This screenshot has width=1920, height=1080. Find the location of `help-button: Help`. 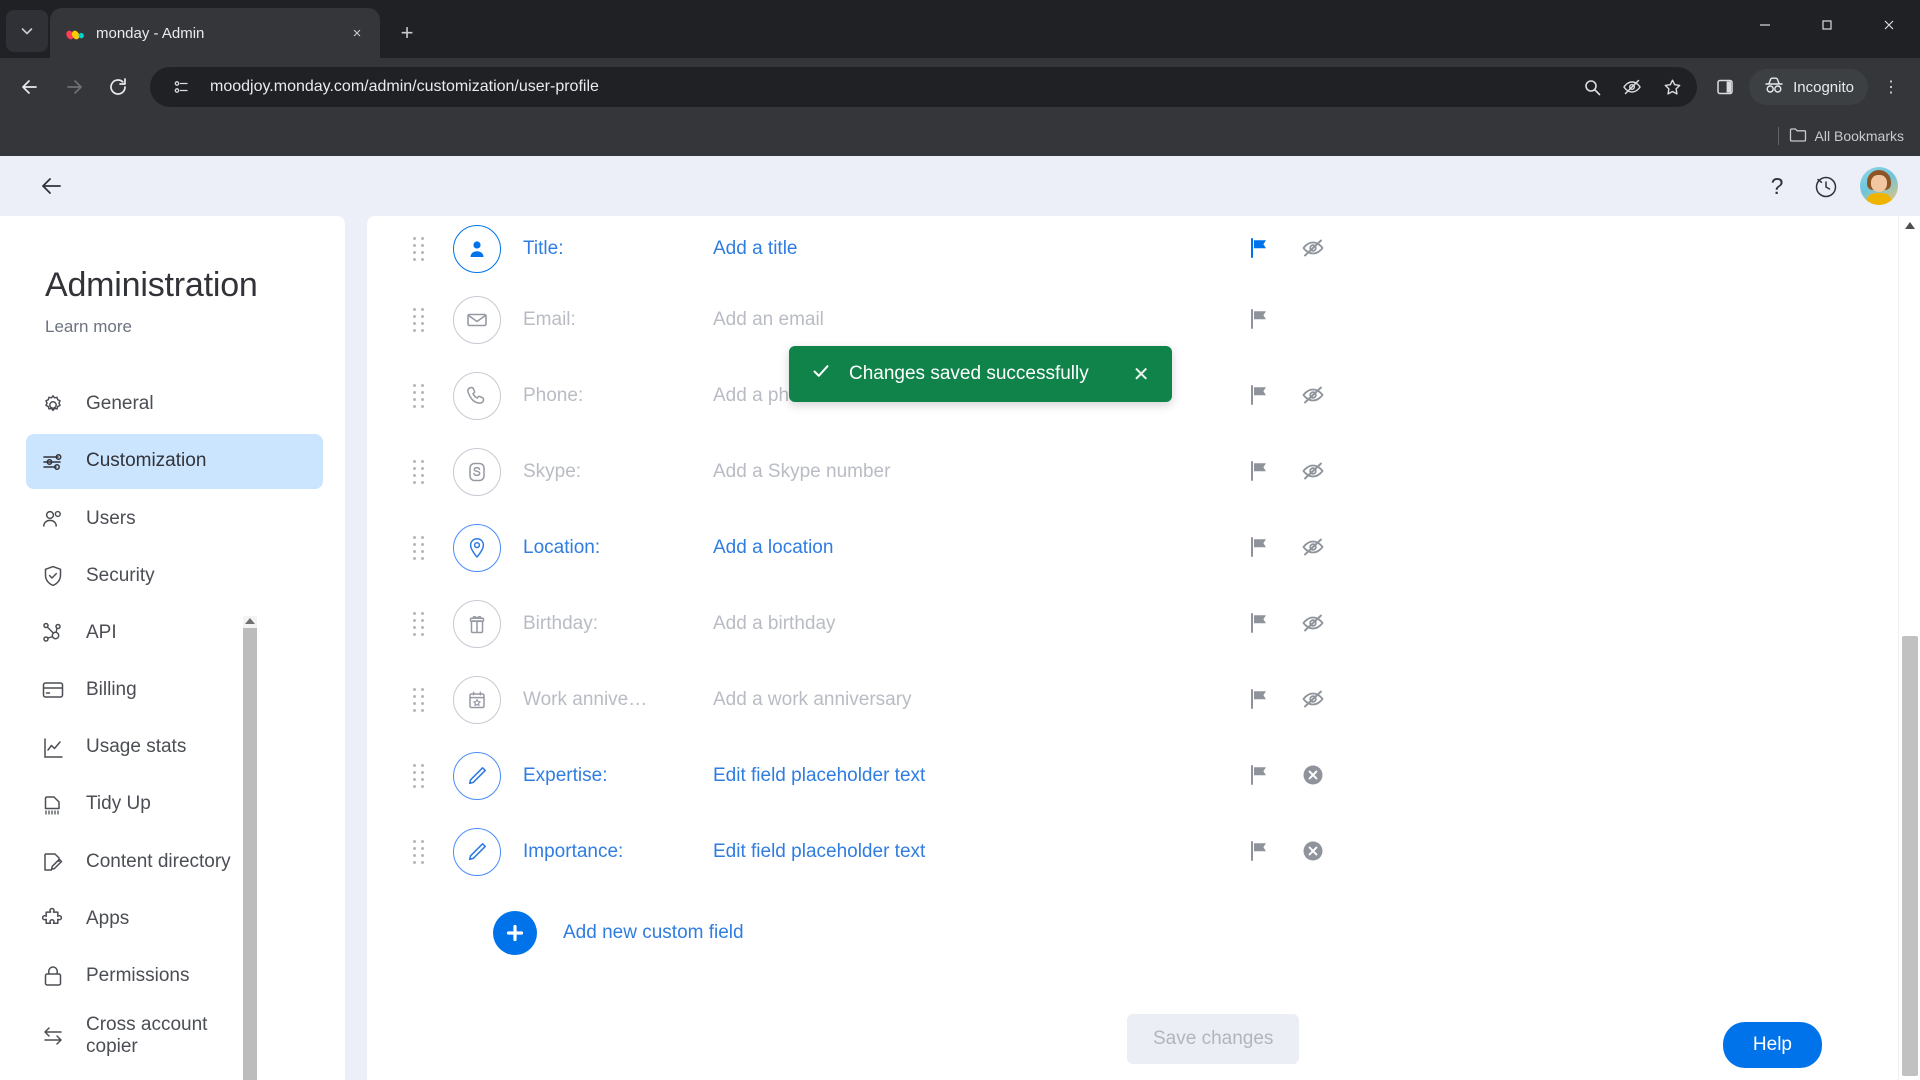

help-button: Help is located at coordinates (1772, 1045).